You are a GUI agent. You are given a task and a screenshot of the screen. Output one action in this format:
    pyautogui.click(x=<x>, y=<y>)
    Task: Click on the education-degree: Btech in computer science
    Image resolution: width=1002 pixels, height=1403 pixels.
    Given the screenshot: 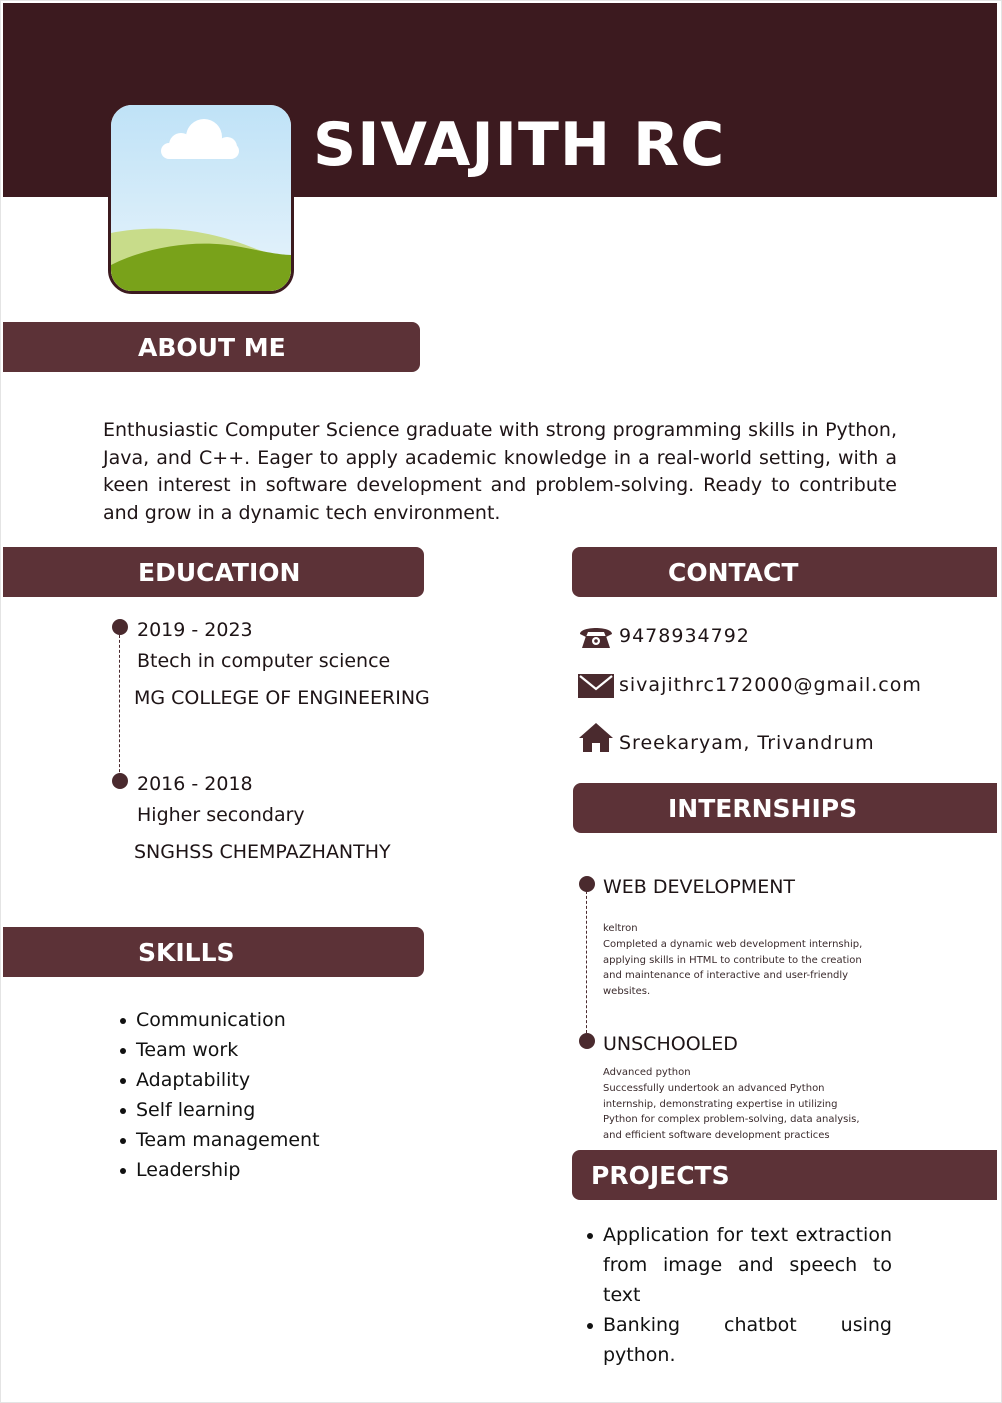 What is the action you would take?
    pyautogui.click(x=264, y=661)
    